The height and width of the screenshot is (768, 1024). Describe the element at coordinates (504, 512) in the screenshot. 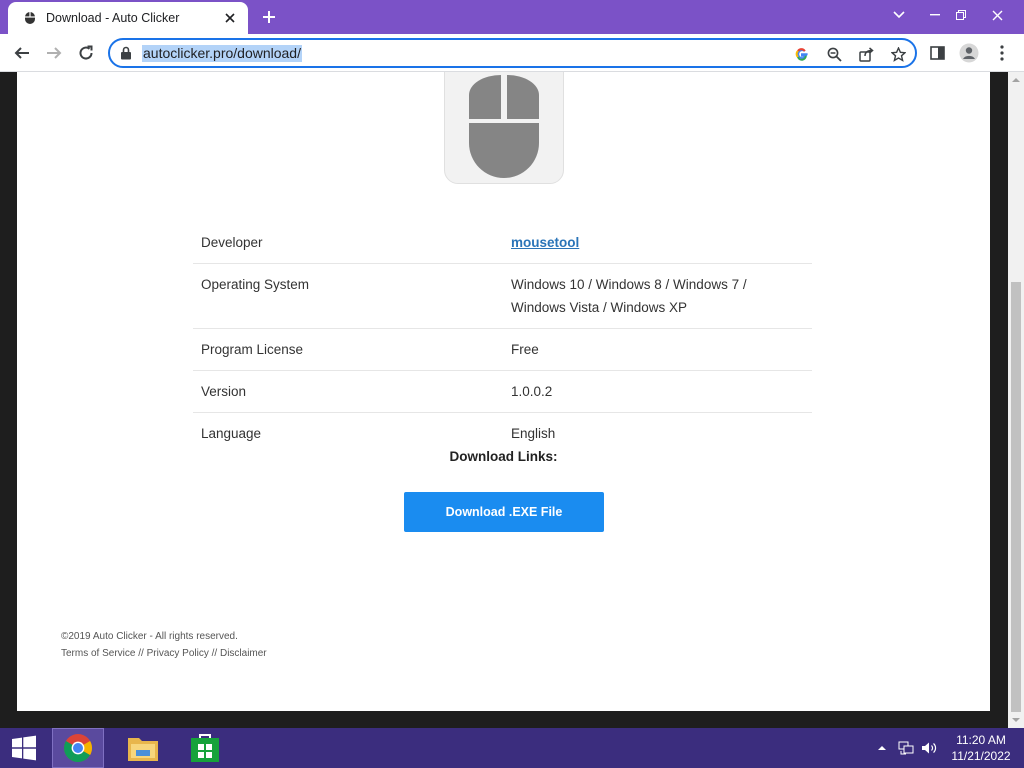

I see `download-exe-button: Download .EXE File` at that location.